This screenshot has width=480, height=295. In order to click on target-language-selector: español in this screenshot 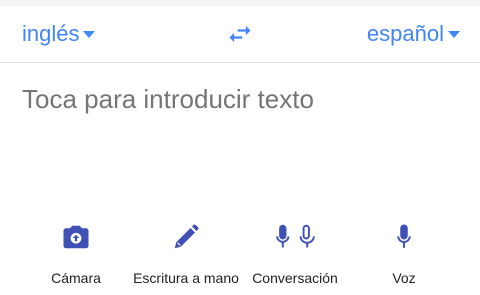, I will do `click(413, 34)`.